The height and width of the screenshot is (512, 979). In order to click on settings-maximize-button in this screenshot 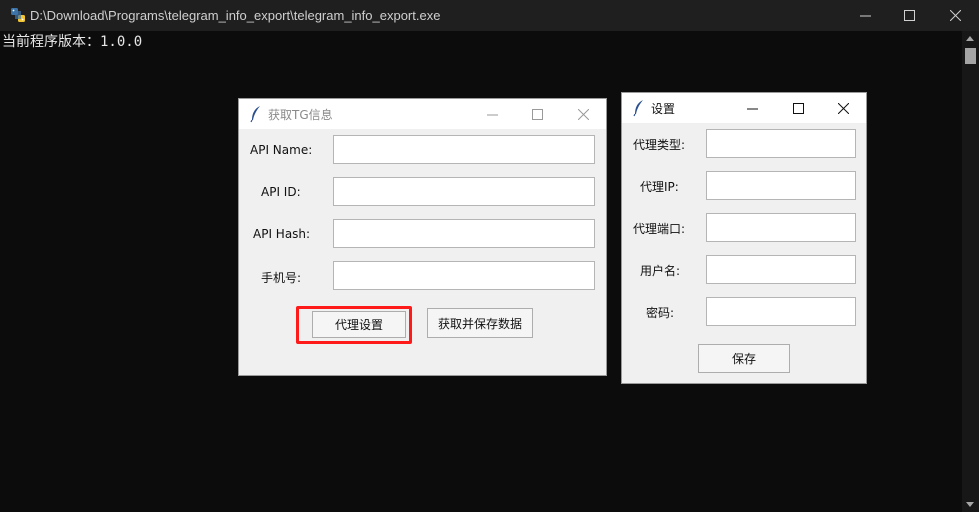, I will do `click(798, 108)`.